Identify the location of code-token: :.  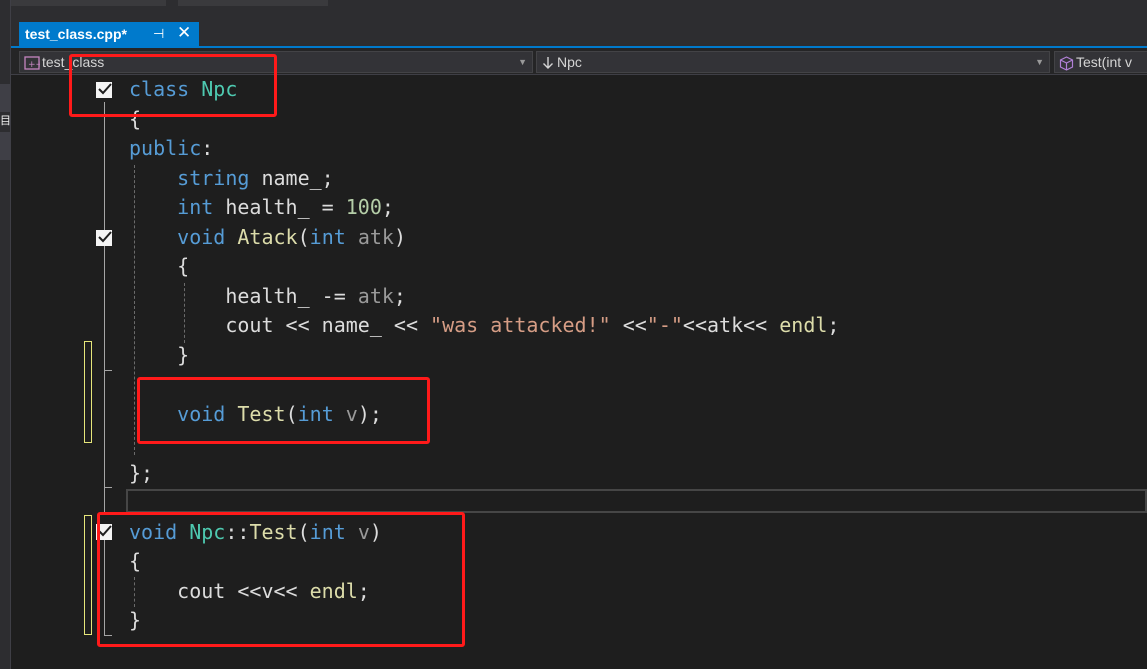
(207, 148).